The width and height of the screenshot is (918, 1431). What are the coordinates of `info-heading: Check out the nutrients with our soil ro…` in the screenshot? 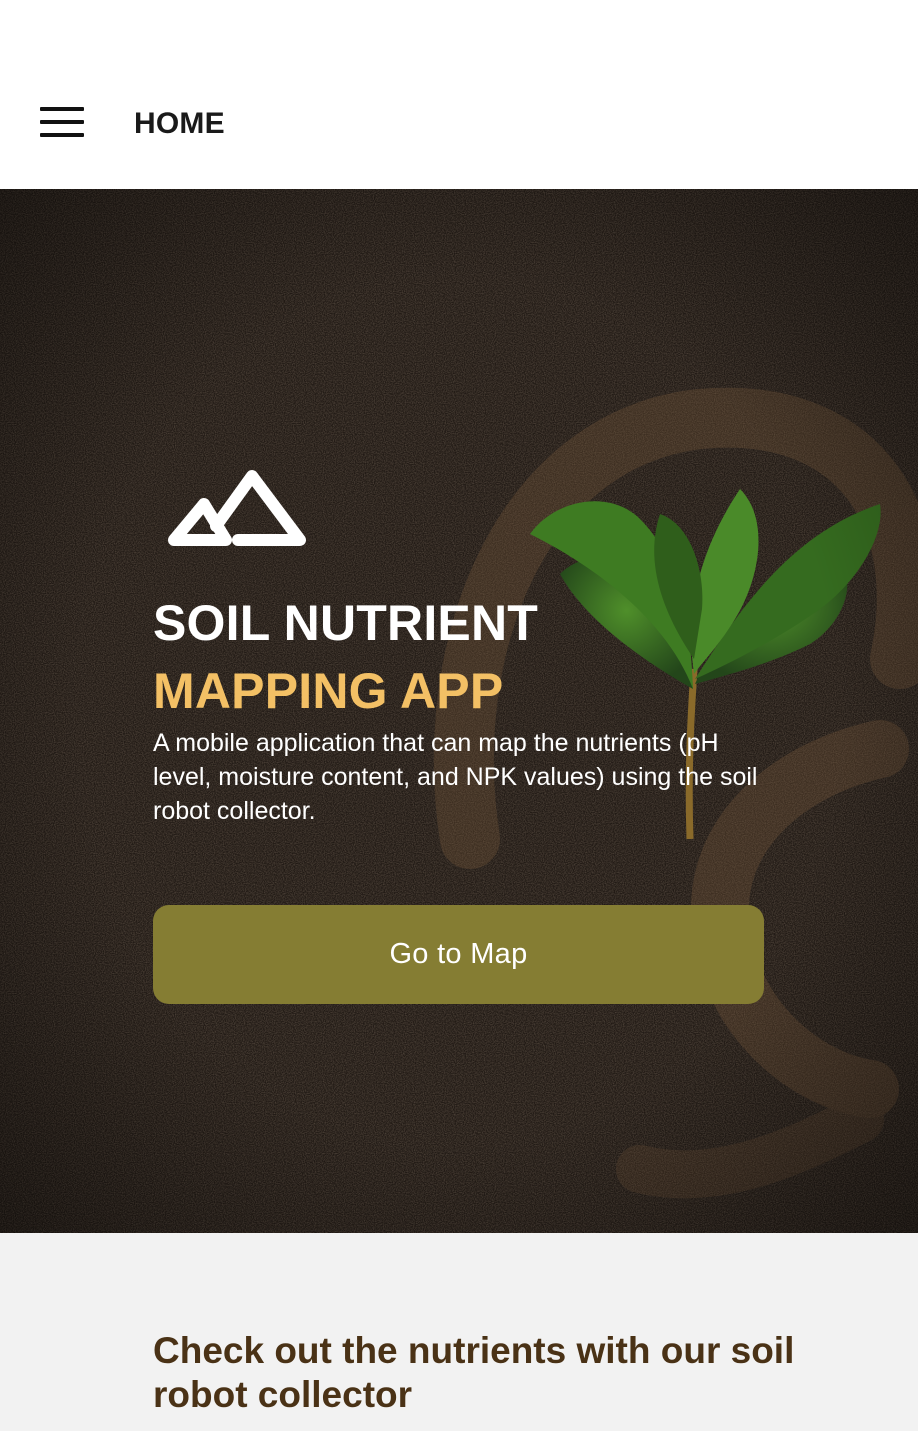 It's located at (474, 1372).